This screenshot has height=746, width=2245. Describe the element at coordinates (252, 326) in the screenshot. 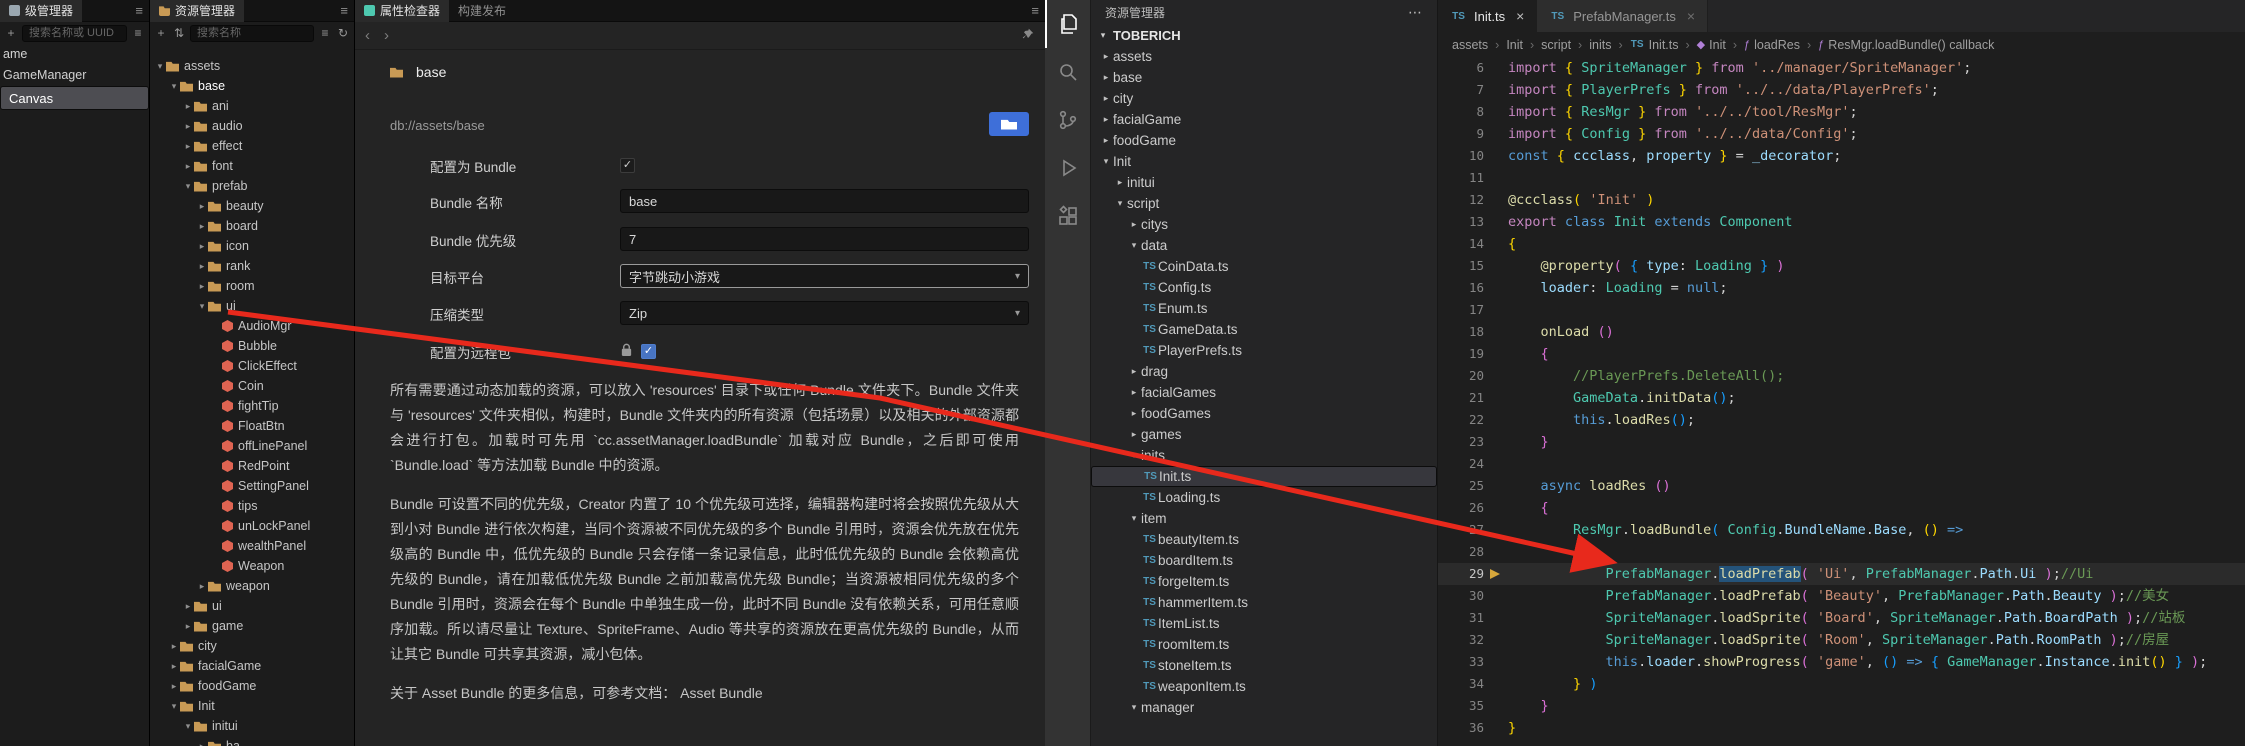

I see `asset-row: AudioMgr` at that location.